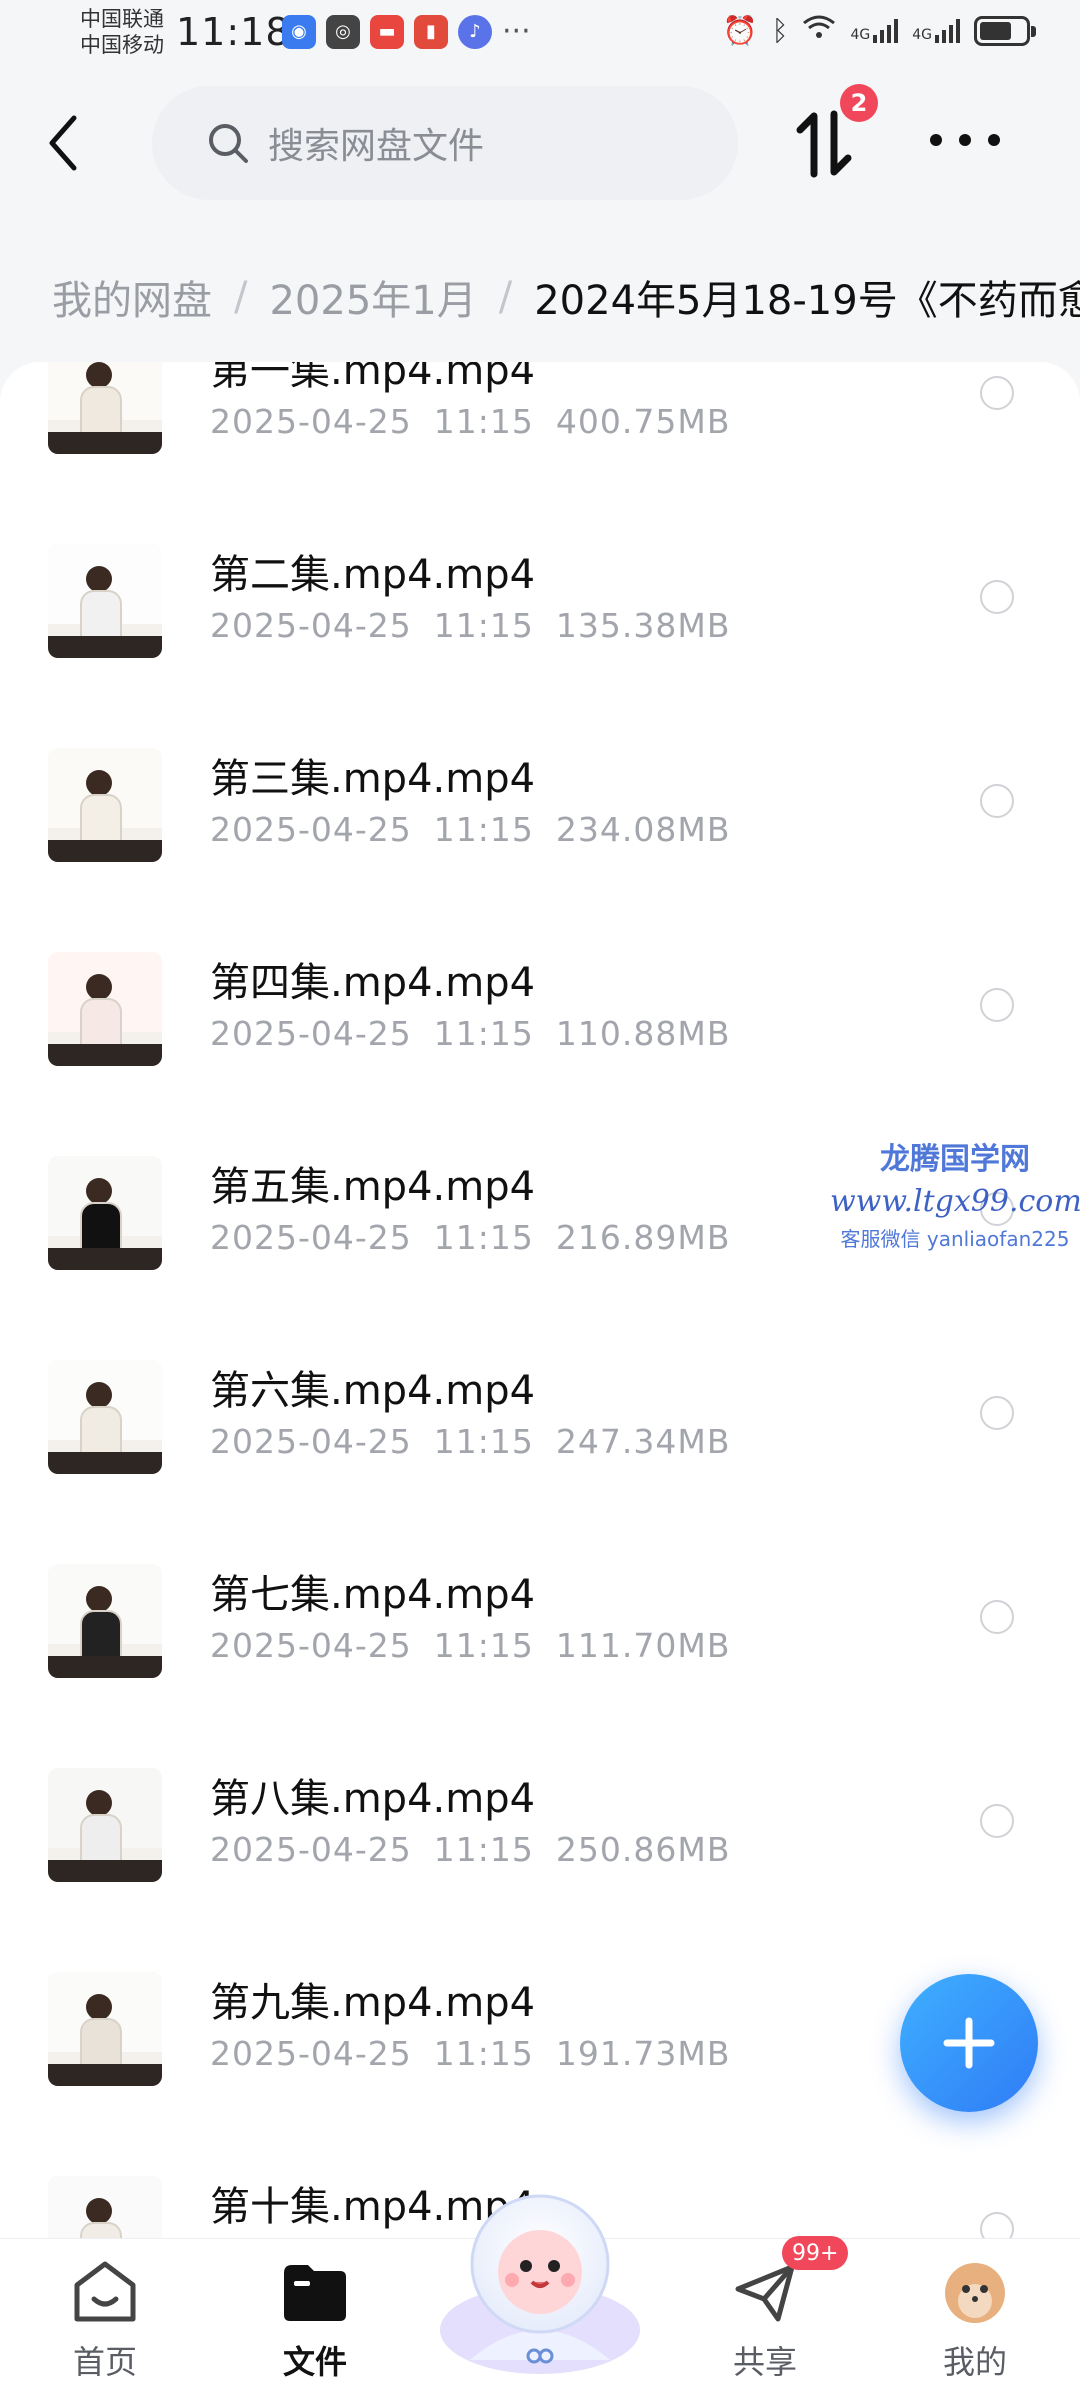 The width and height of the screenshot is (1080, 2401). I want to click on battery-icon, so click(1005, 30).